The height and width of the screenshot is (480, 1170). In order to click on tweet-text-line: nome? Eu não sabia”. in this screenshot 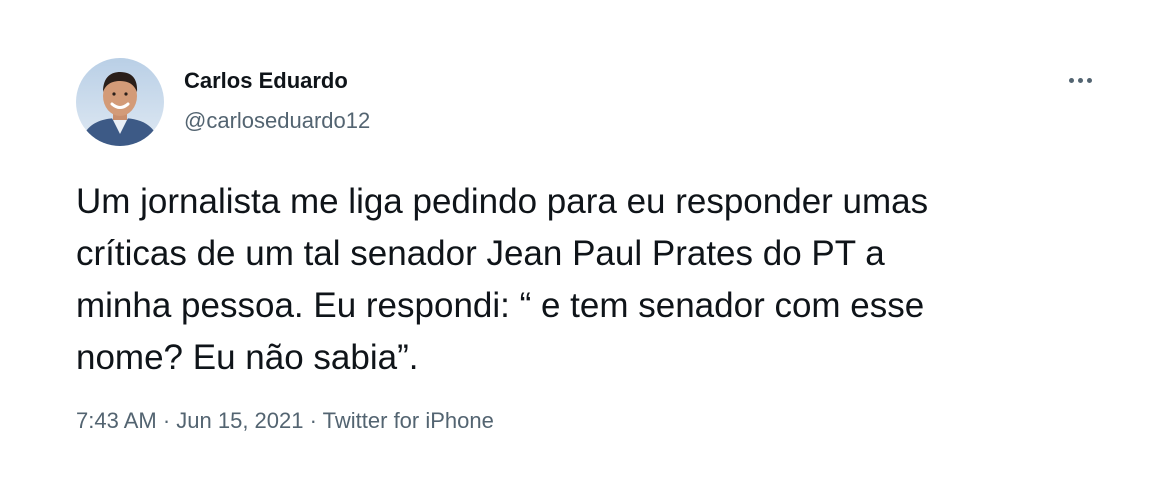, I will do `click(247, 357)`.